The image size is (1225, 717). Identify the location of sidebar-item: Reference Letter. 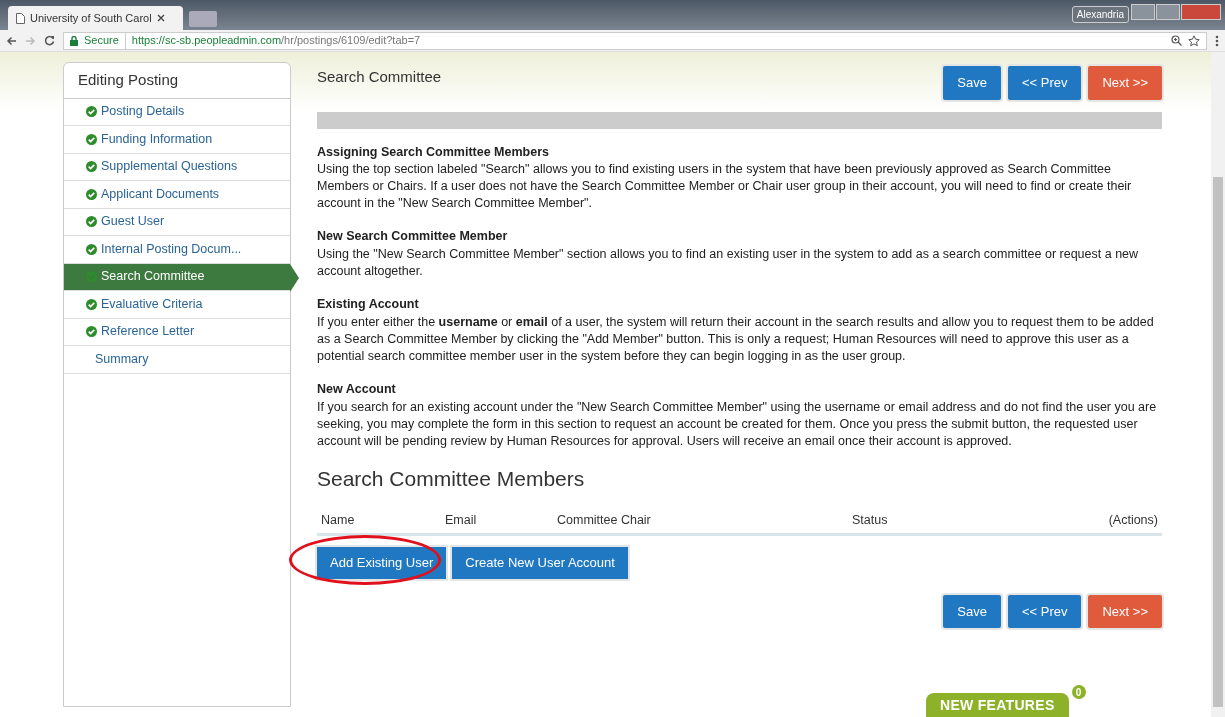
(177, 332).